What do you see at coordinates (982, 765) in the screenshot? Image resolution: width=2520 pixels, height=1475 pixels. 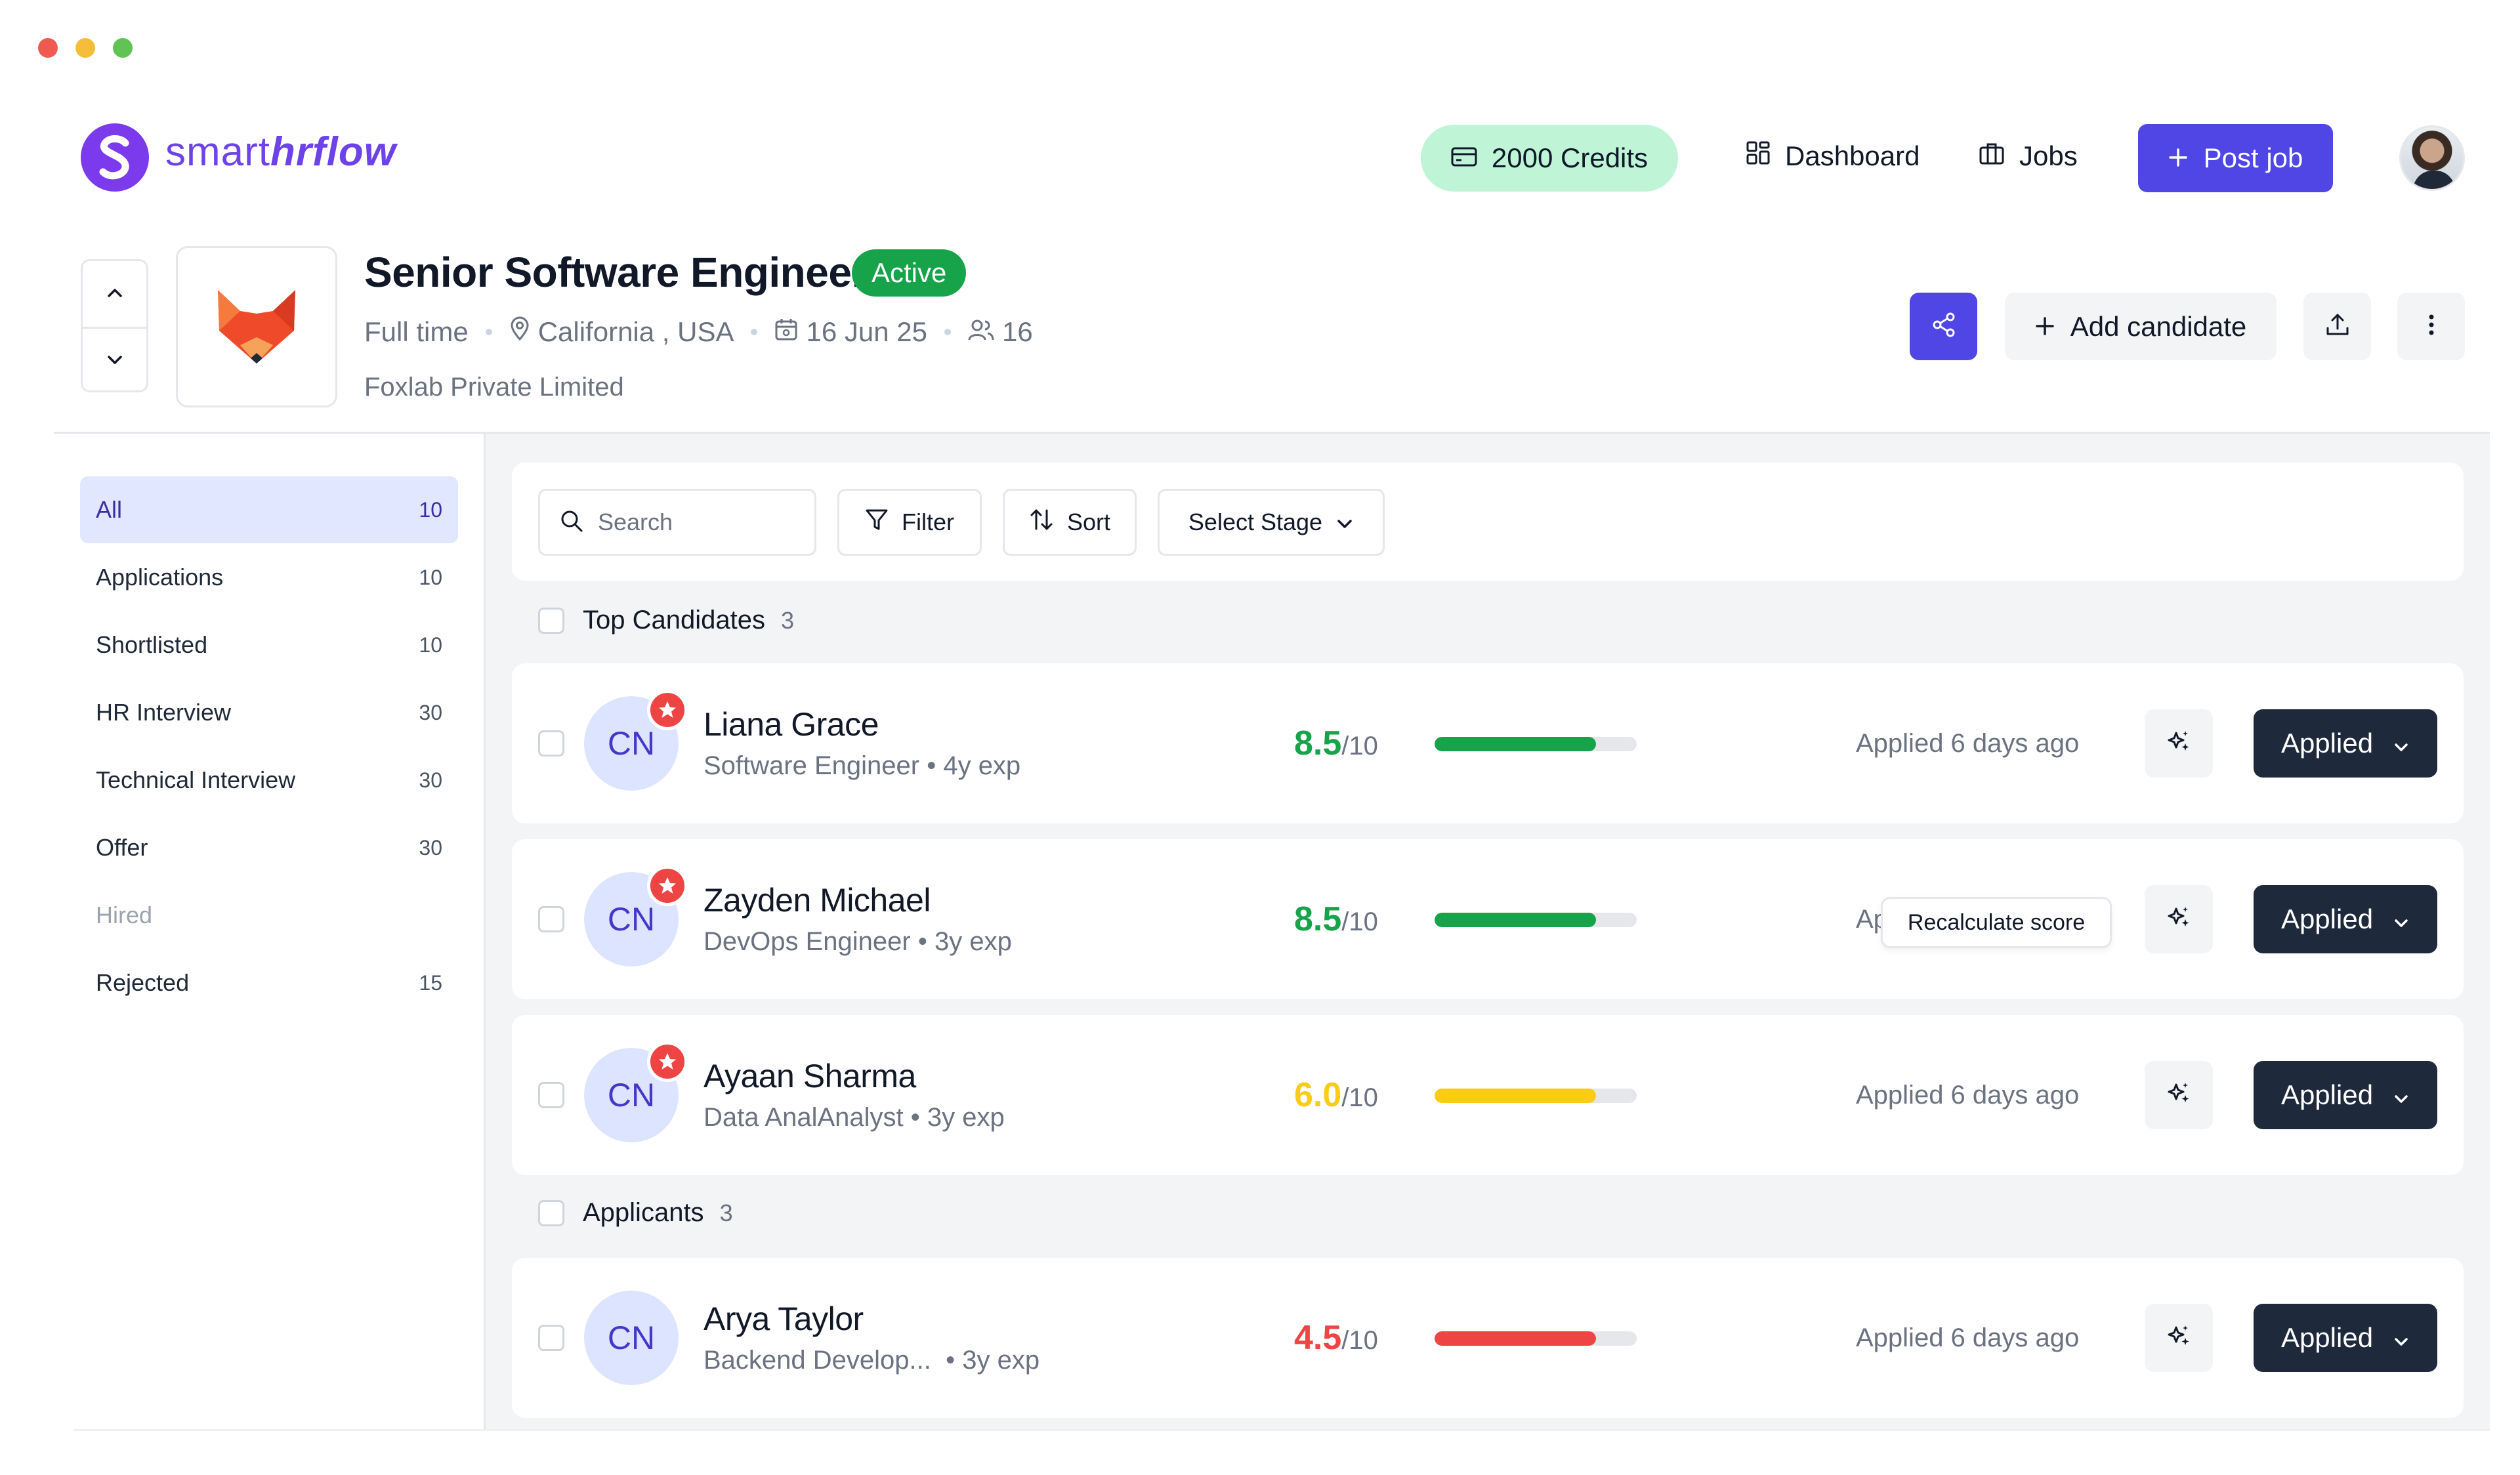 I see `candidate-experience: 4y exp` at bounding box center [982, 765].